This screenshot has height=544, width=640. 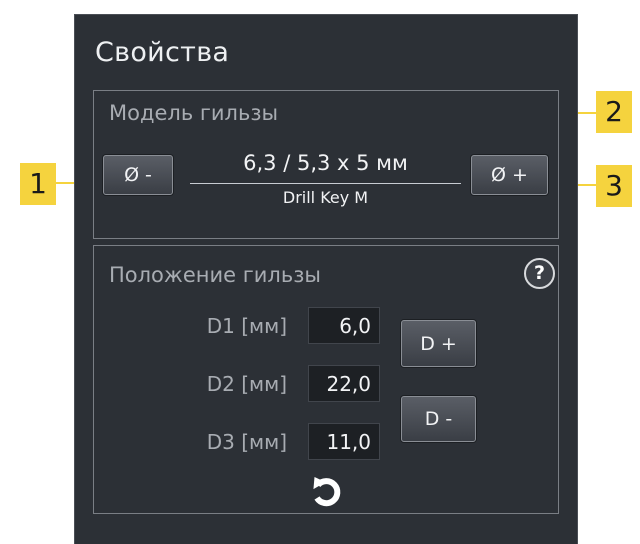 I want to click on callout-1: 1, so click(x=38, y=184).